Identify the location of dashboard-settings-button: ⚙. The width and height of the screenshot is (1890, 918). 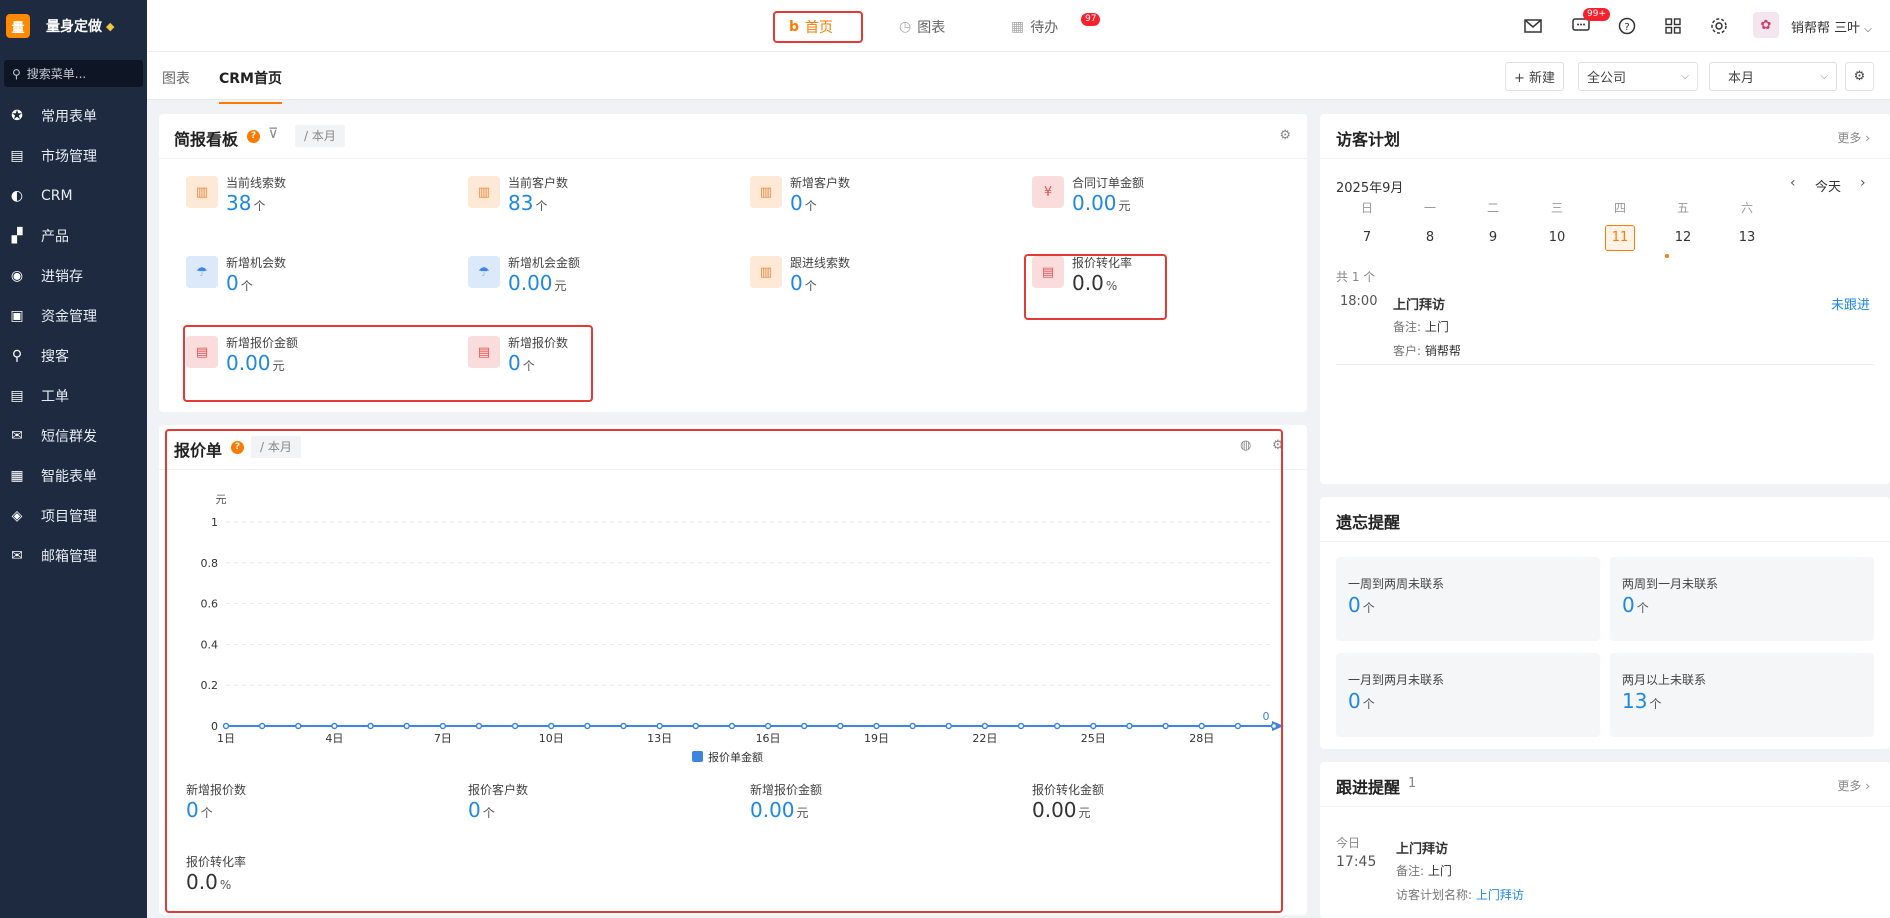
(1859, 76).